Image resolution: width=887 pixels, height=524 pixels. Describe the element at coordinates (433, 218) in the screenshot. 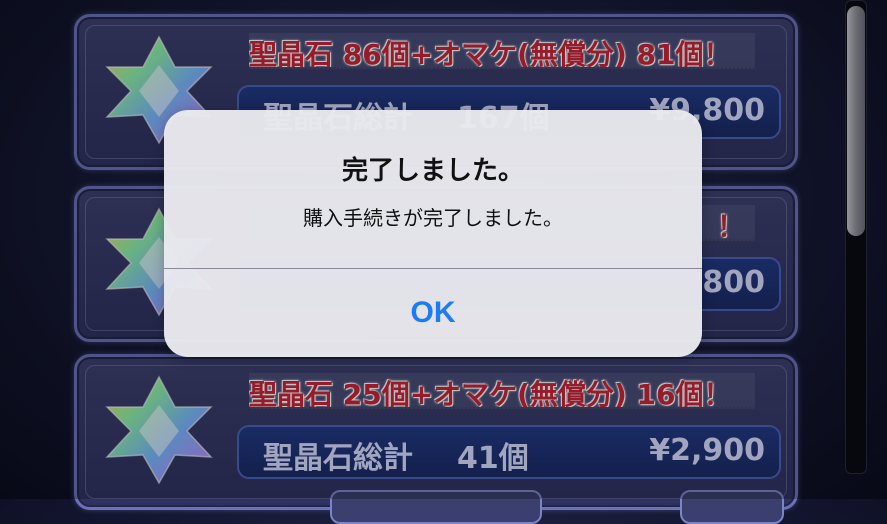

I see `alert-message: 購入手続きが完了しました。` at that location.